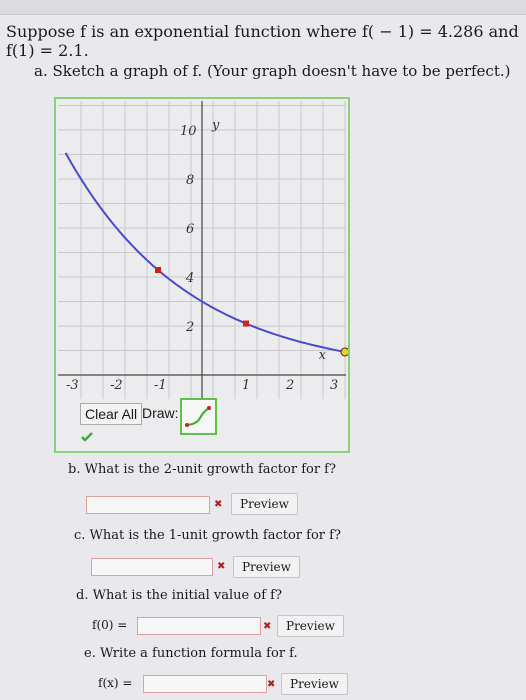  Describe the element at coordinates (215, 125) in the screenshot. I see `y-axis-label: y` at that location.